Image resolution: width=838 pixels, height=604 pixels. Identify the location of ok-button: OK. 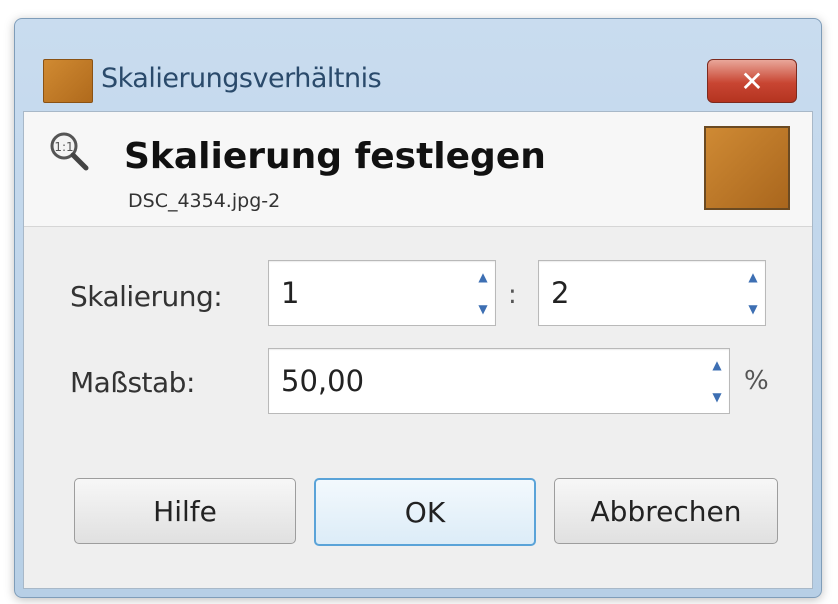
(425, 512).